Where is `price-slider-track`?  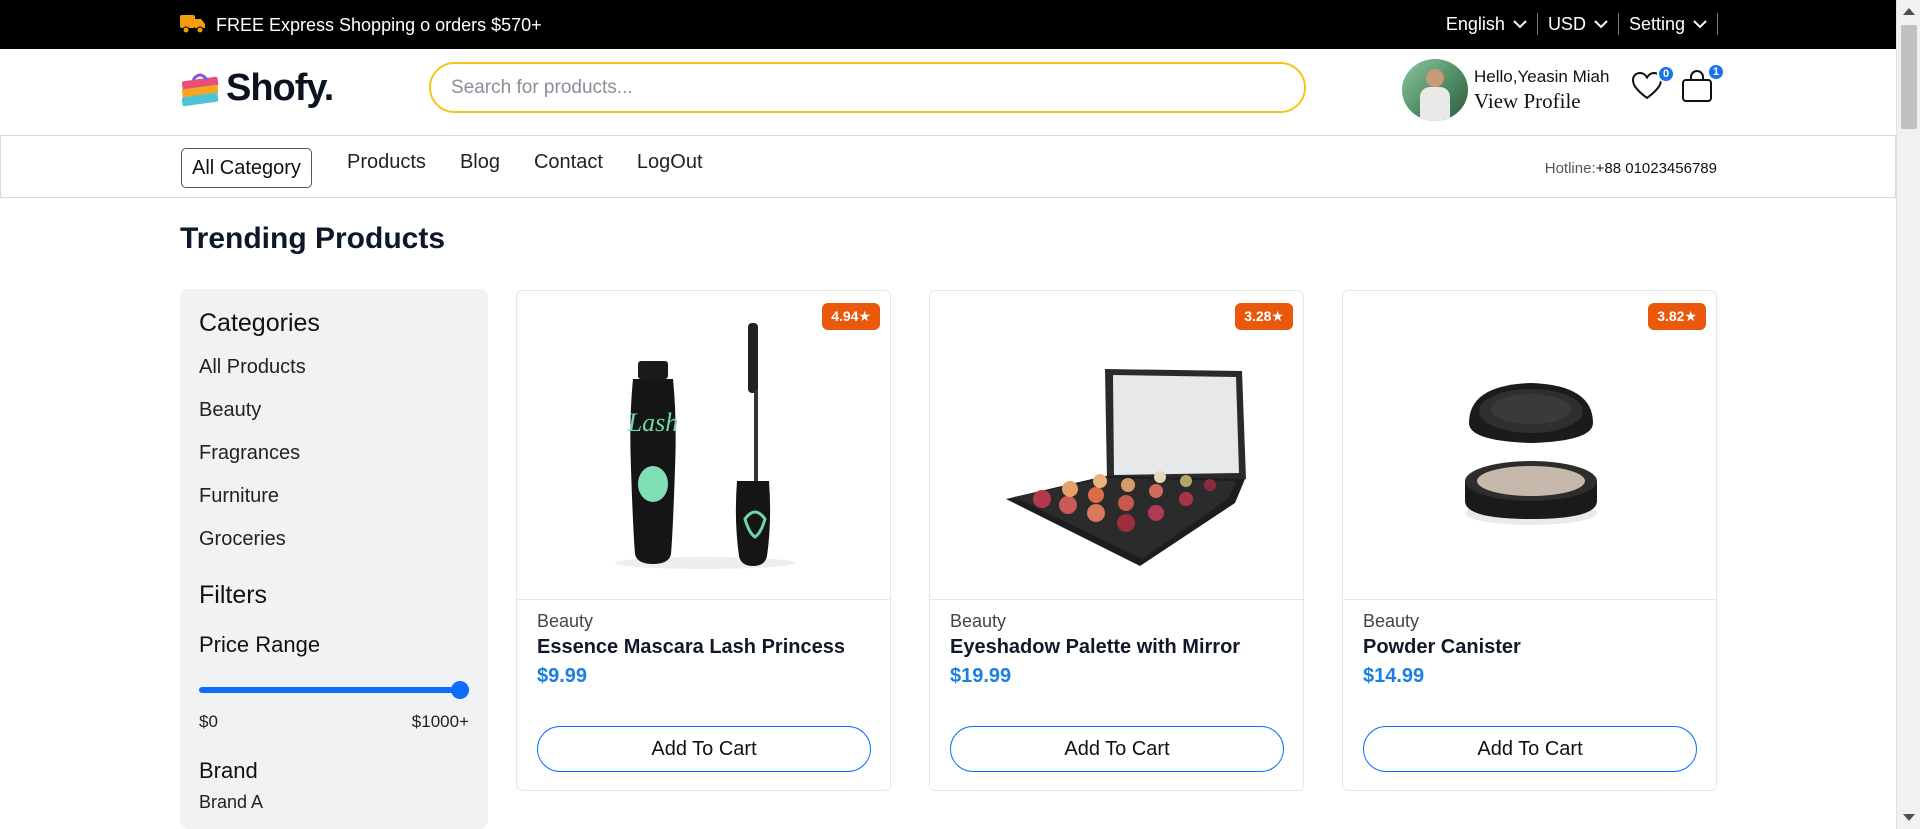
price-slider-track is located at coordinates (334, 690).